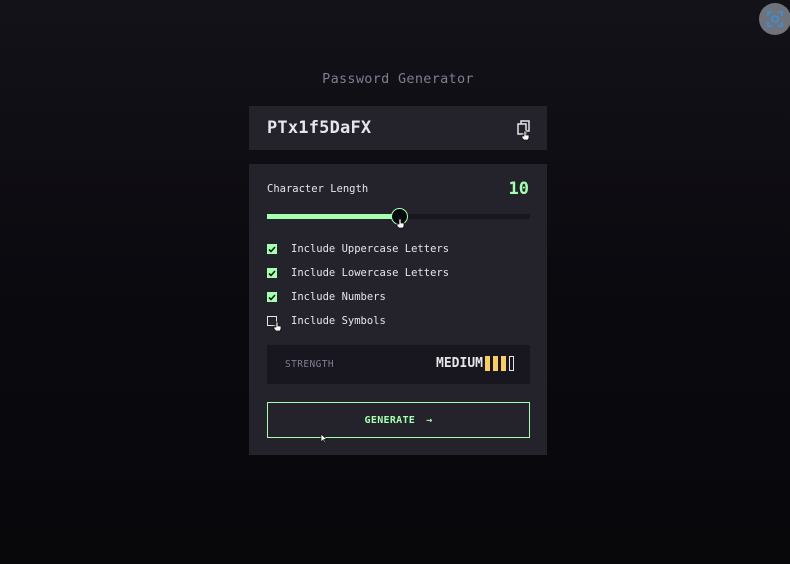 This screenshot has height=564, width=790. I want to click on uppercase-checkbox, so click(272, 249).